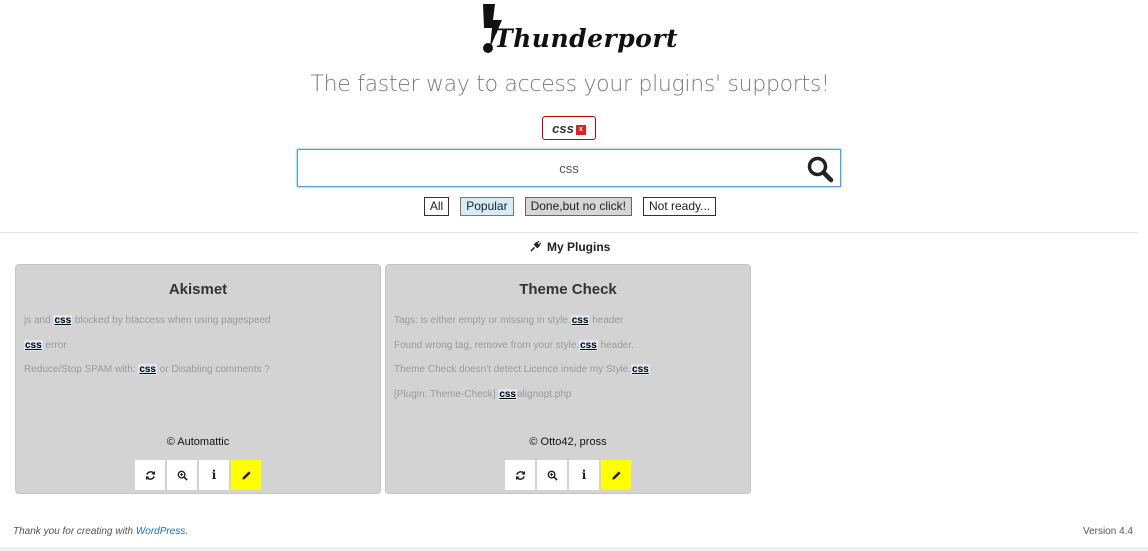  Describe the element at coordinates (578, 206) in the screenshot. I see `filter-done-no-click: Done,but no click!` at that location.